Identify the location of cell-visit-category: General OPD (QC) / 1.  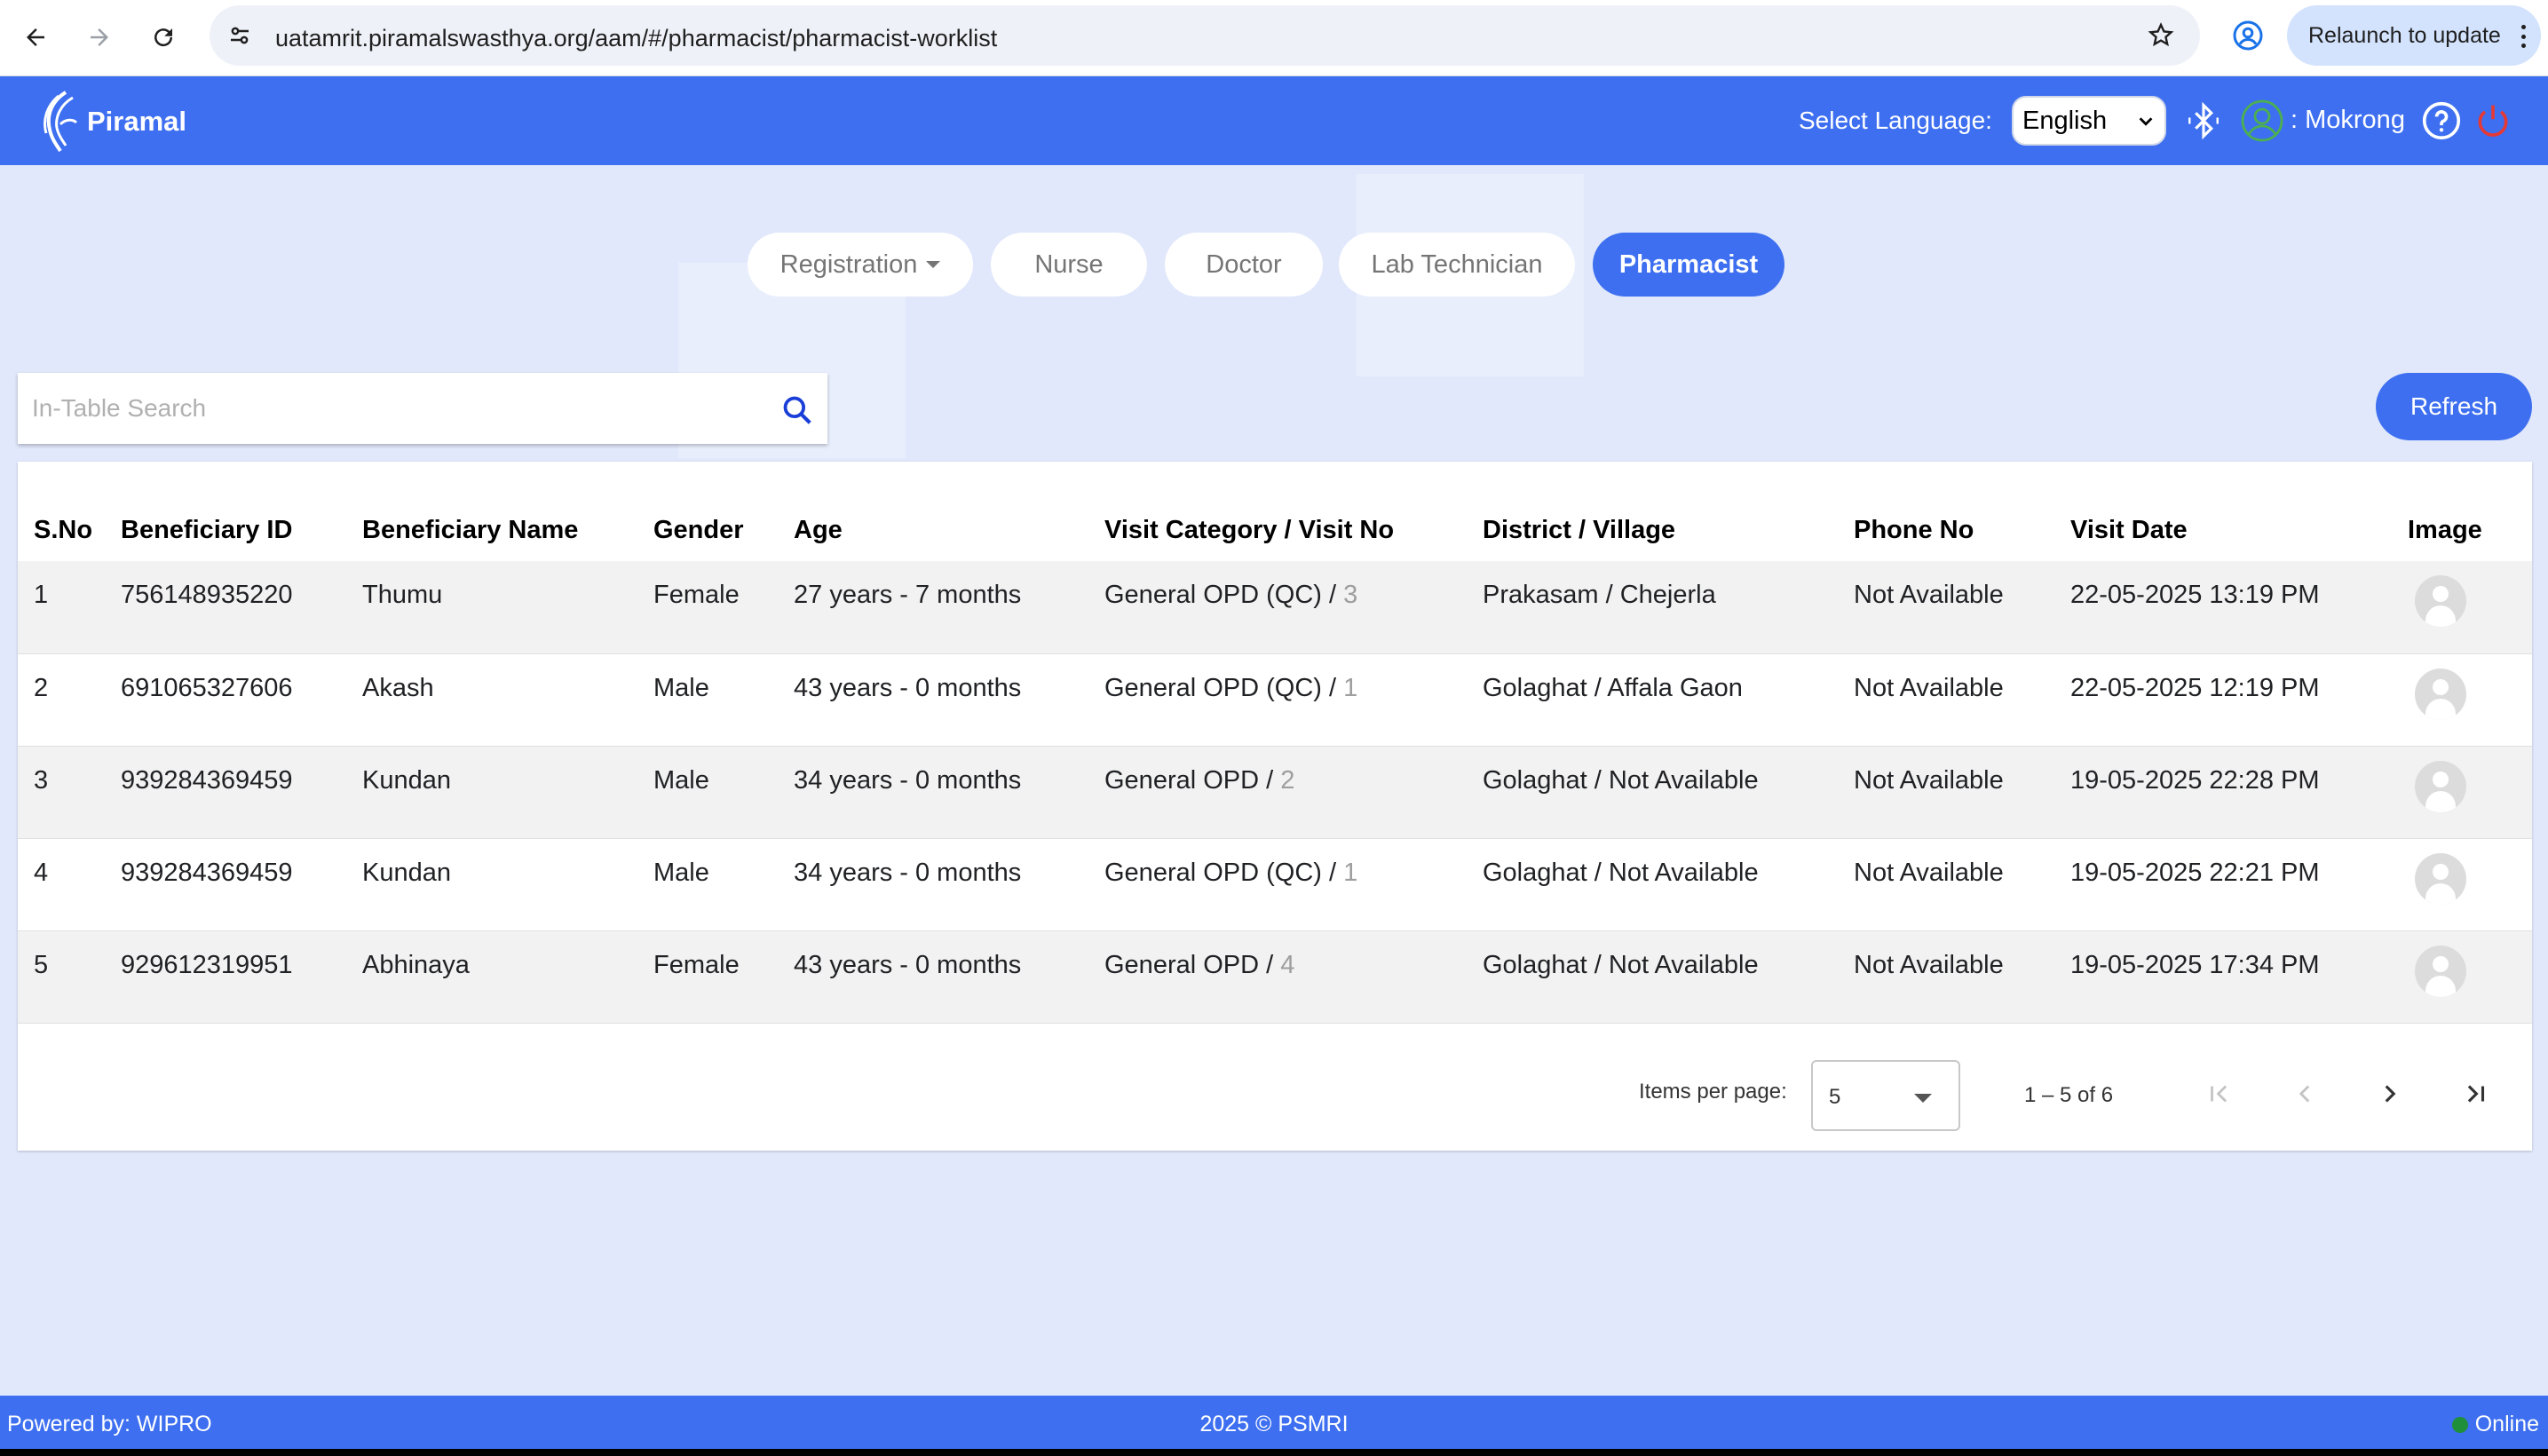
(1293, 700).